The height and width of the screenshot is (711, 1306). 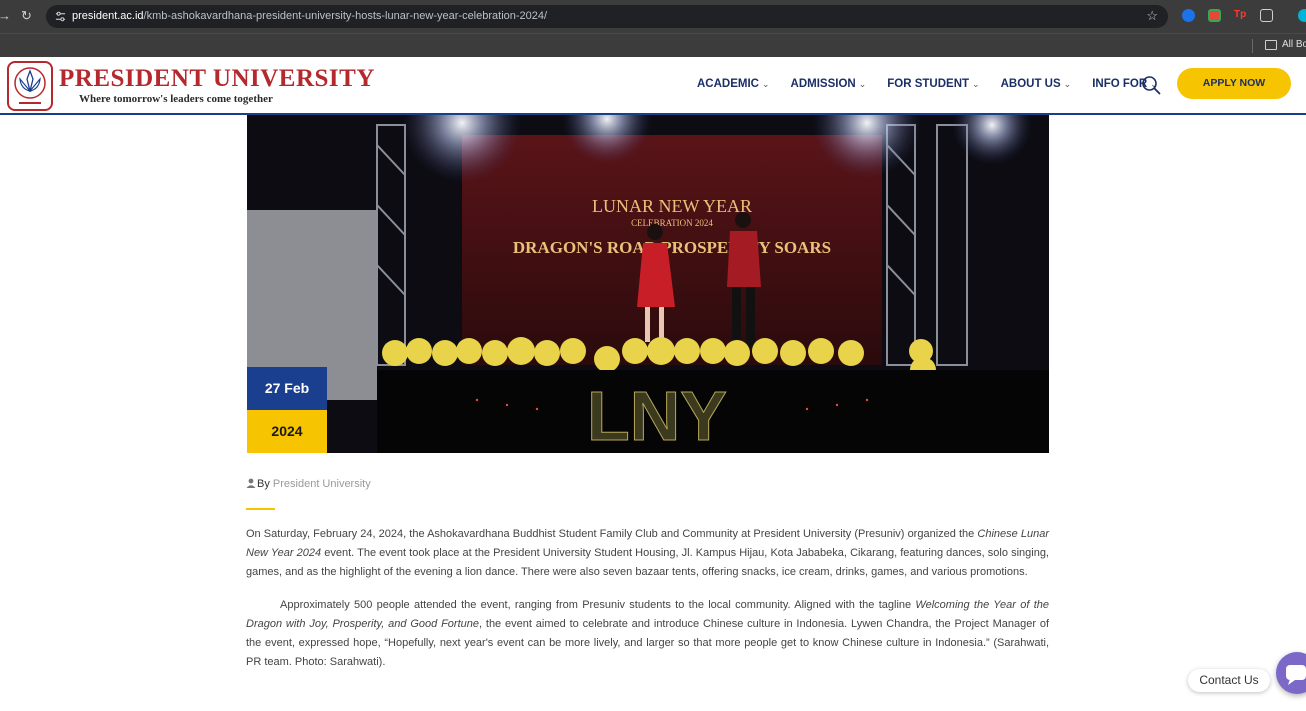 I want to click on banner-line-2: CELEBRATION 2024, so click(x=672, y=223).